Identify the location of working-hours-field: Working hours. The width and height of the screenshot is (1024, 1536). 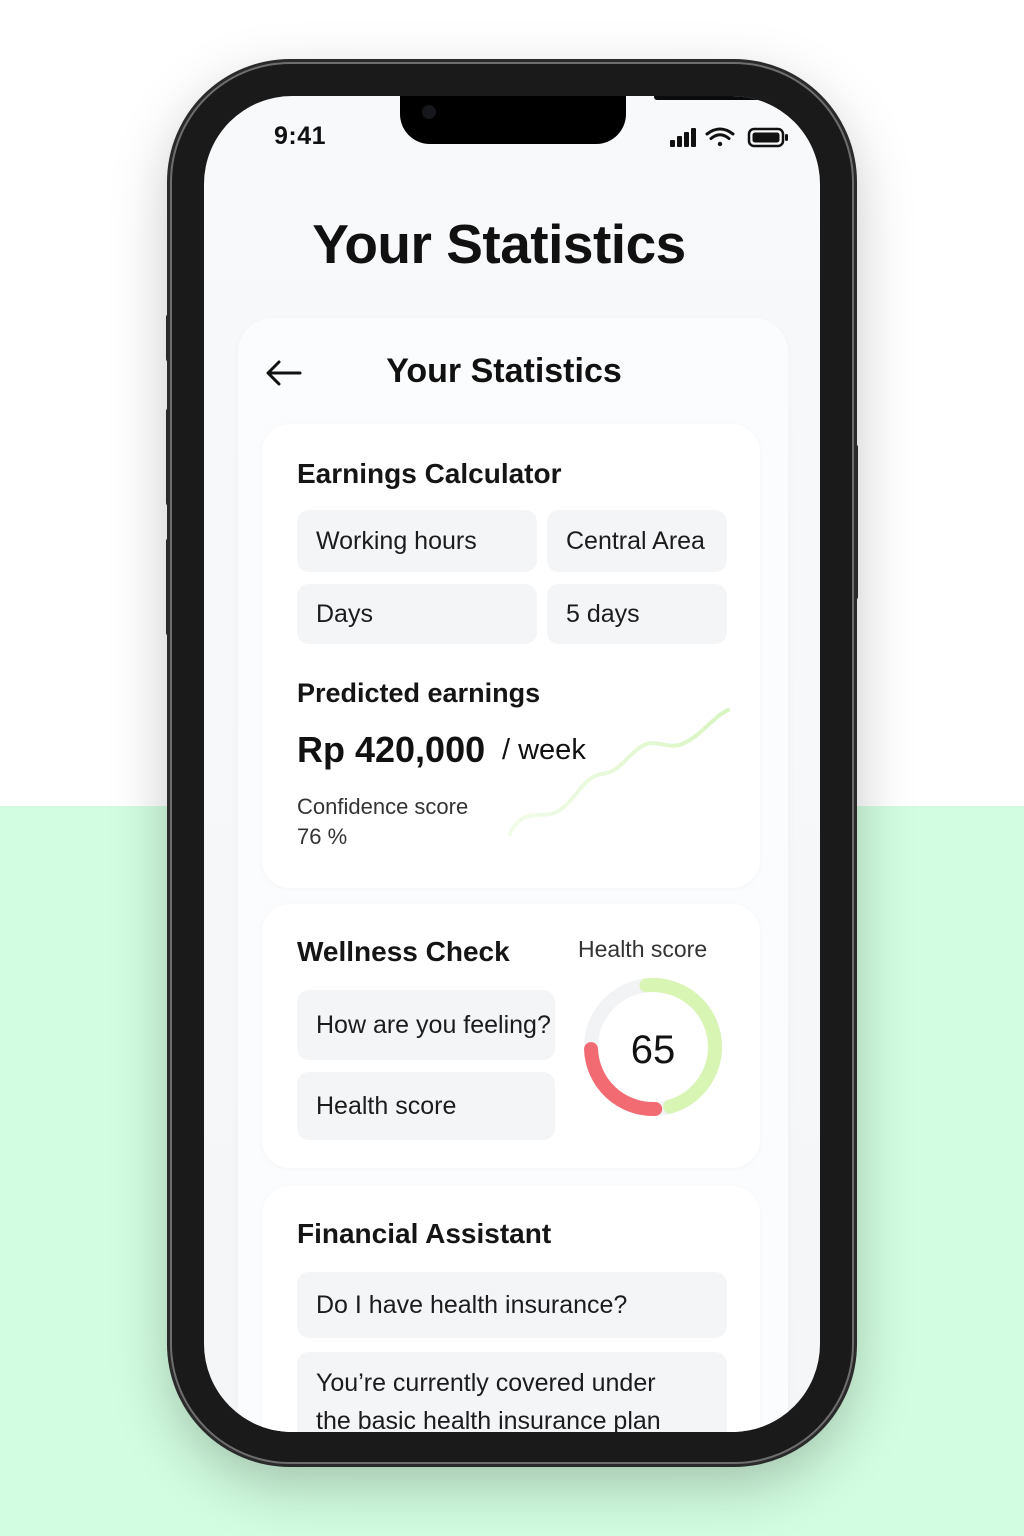
(417, 541).